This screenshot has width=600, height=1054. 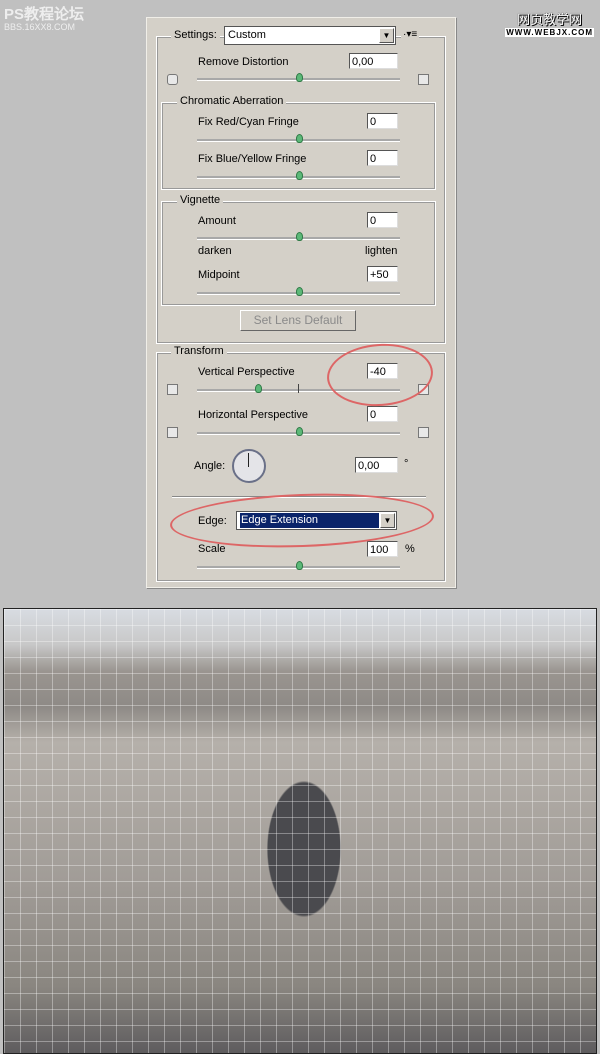 I want to click on angle-label: Angle:, so click(x=210, y=466).